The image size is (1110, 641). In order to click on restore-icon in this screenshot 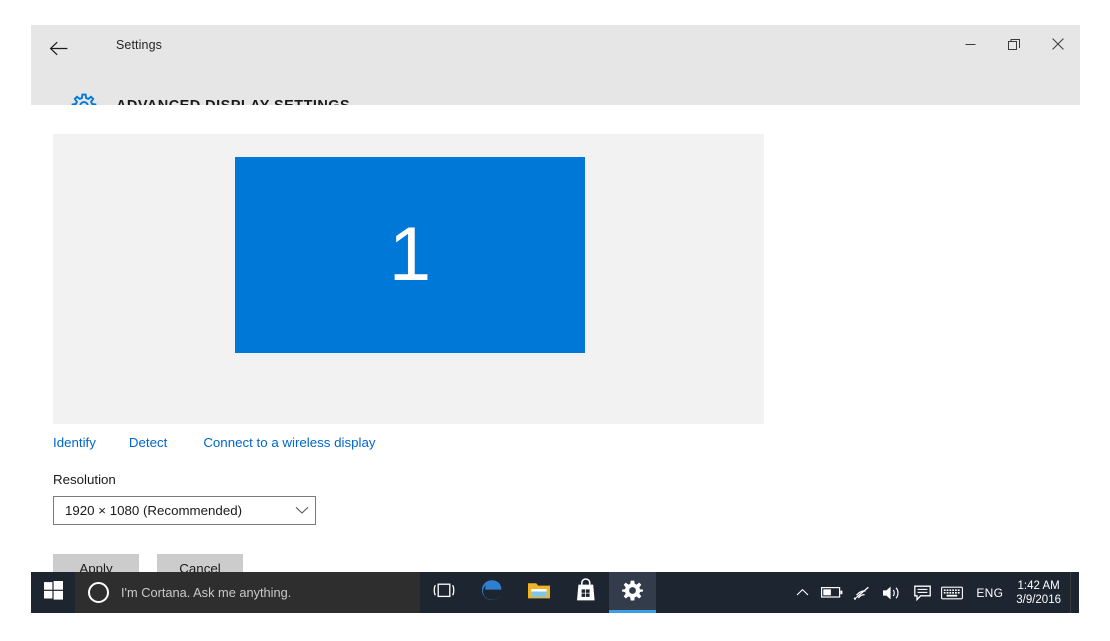, I will do `click(1014, 44)`.